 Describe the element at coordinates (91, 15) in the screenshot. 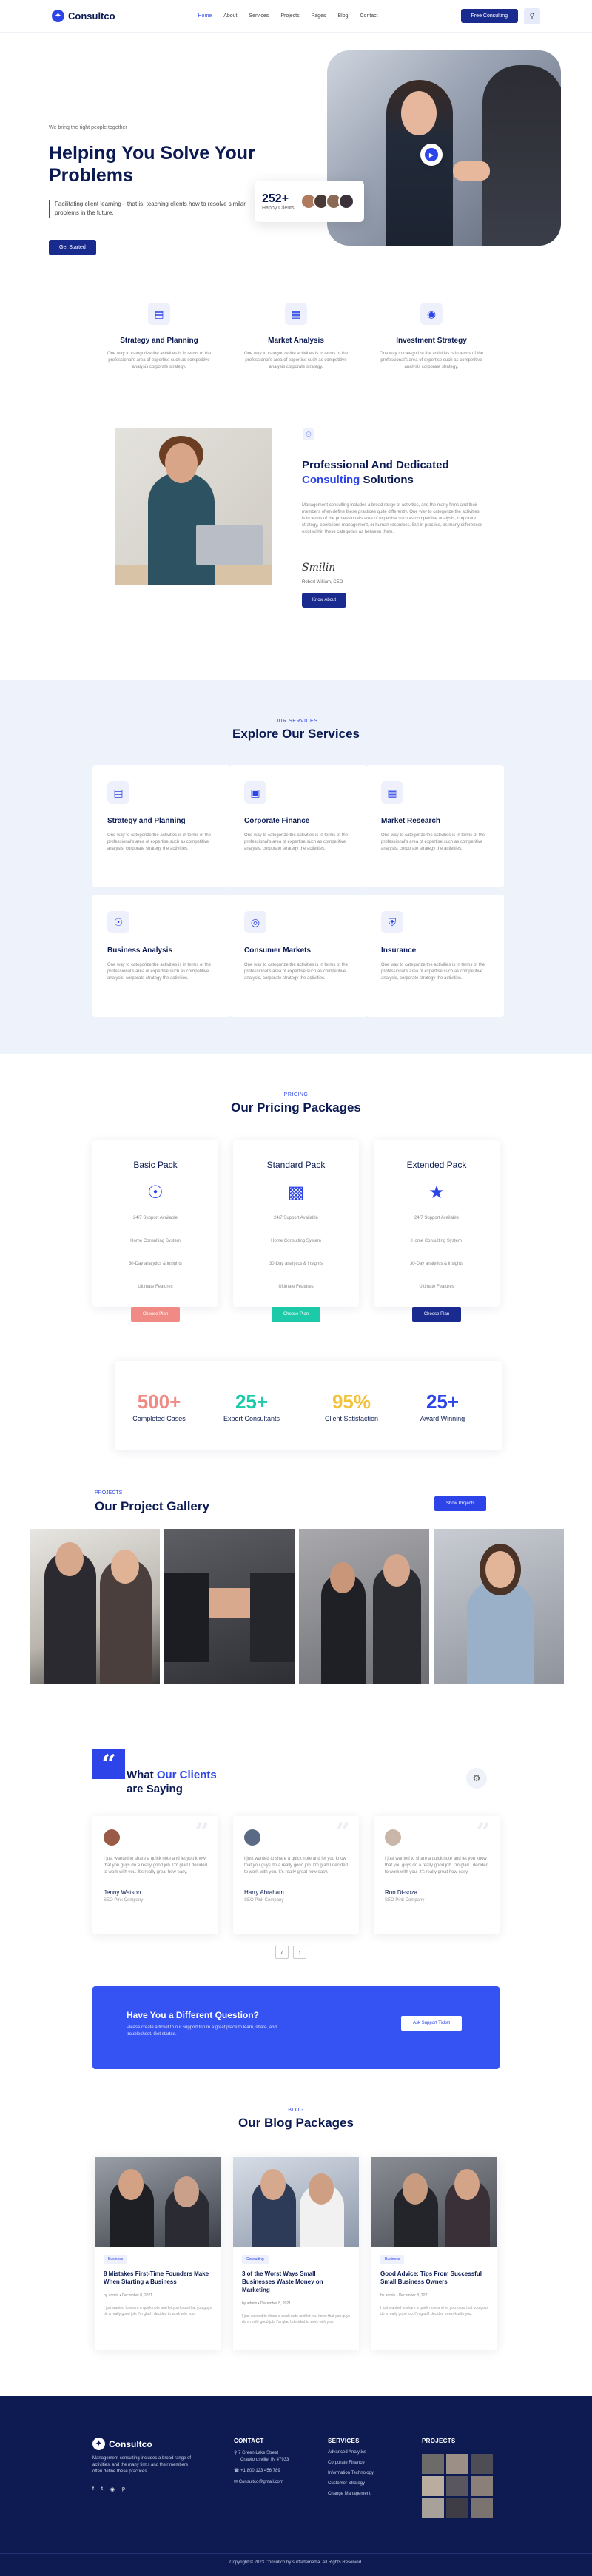

I see `logo-text: Consultco` at that location.